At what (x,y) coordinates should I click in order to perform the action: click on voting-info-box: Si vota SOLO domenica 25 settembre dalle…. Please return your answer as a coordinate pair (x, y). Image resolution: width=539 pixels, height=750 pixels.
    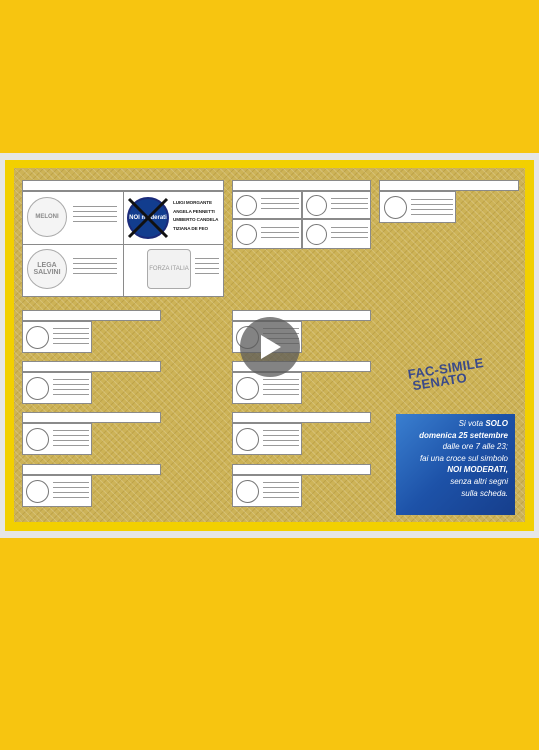
    Looking at the image, I should click on (455, 464).